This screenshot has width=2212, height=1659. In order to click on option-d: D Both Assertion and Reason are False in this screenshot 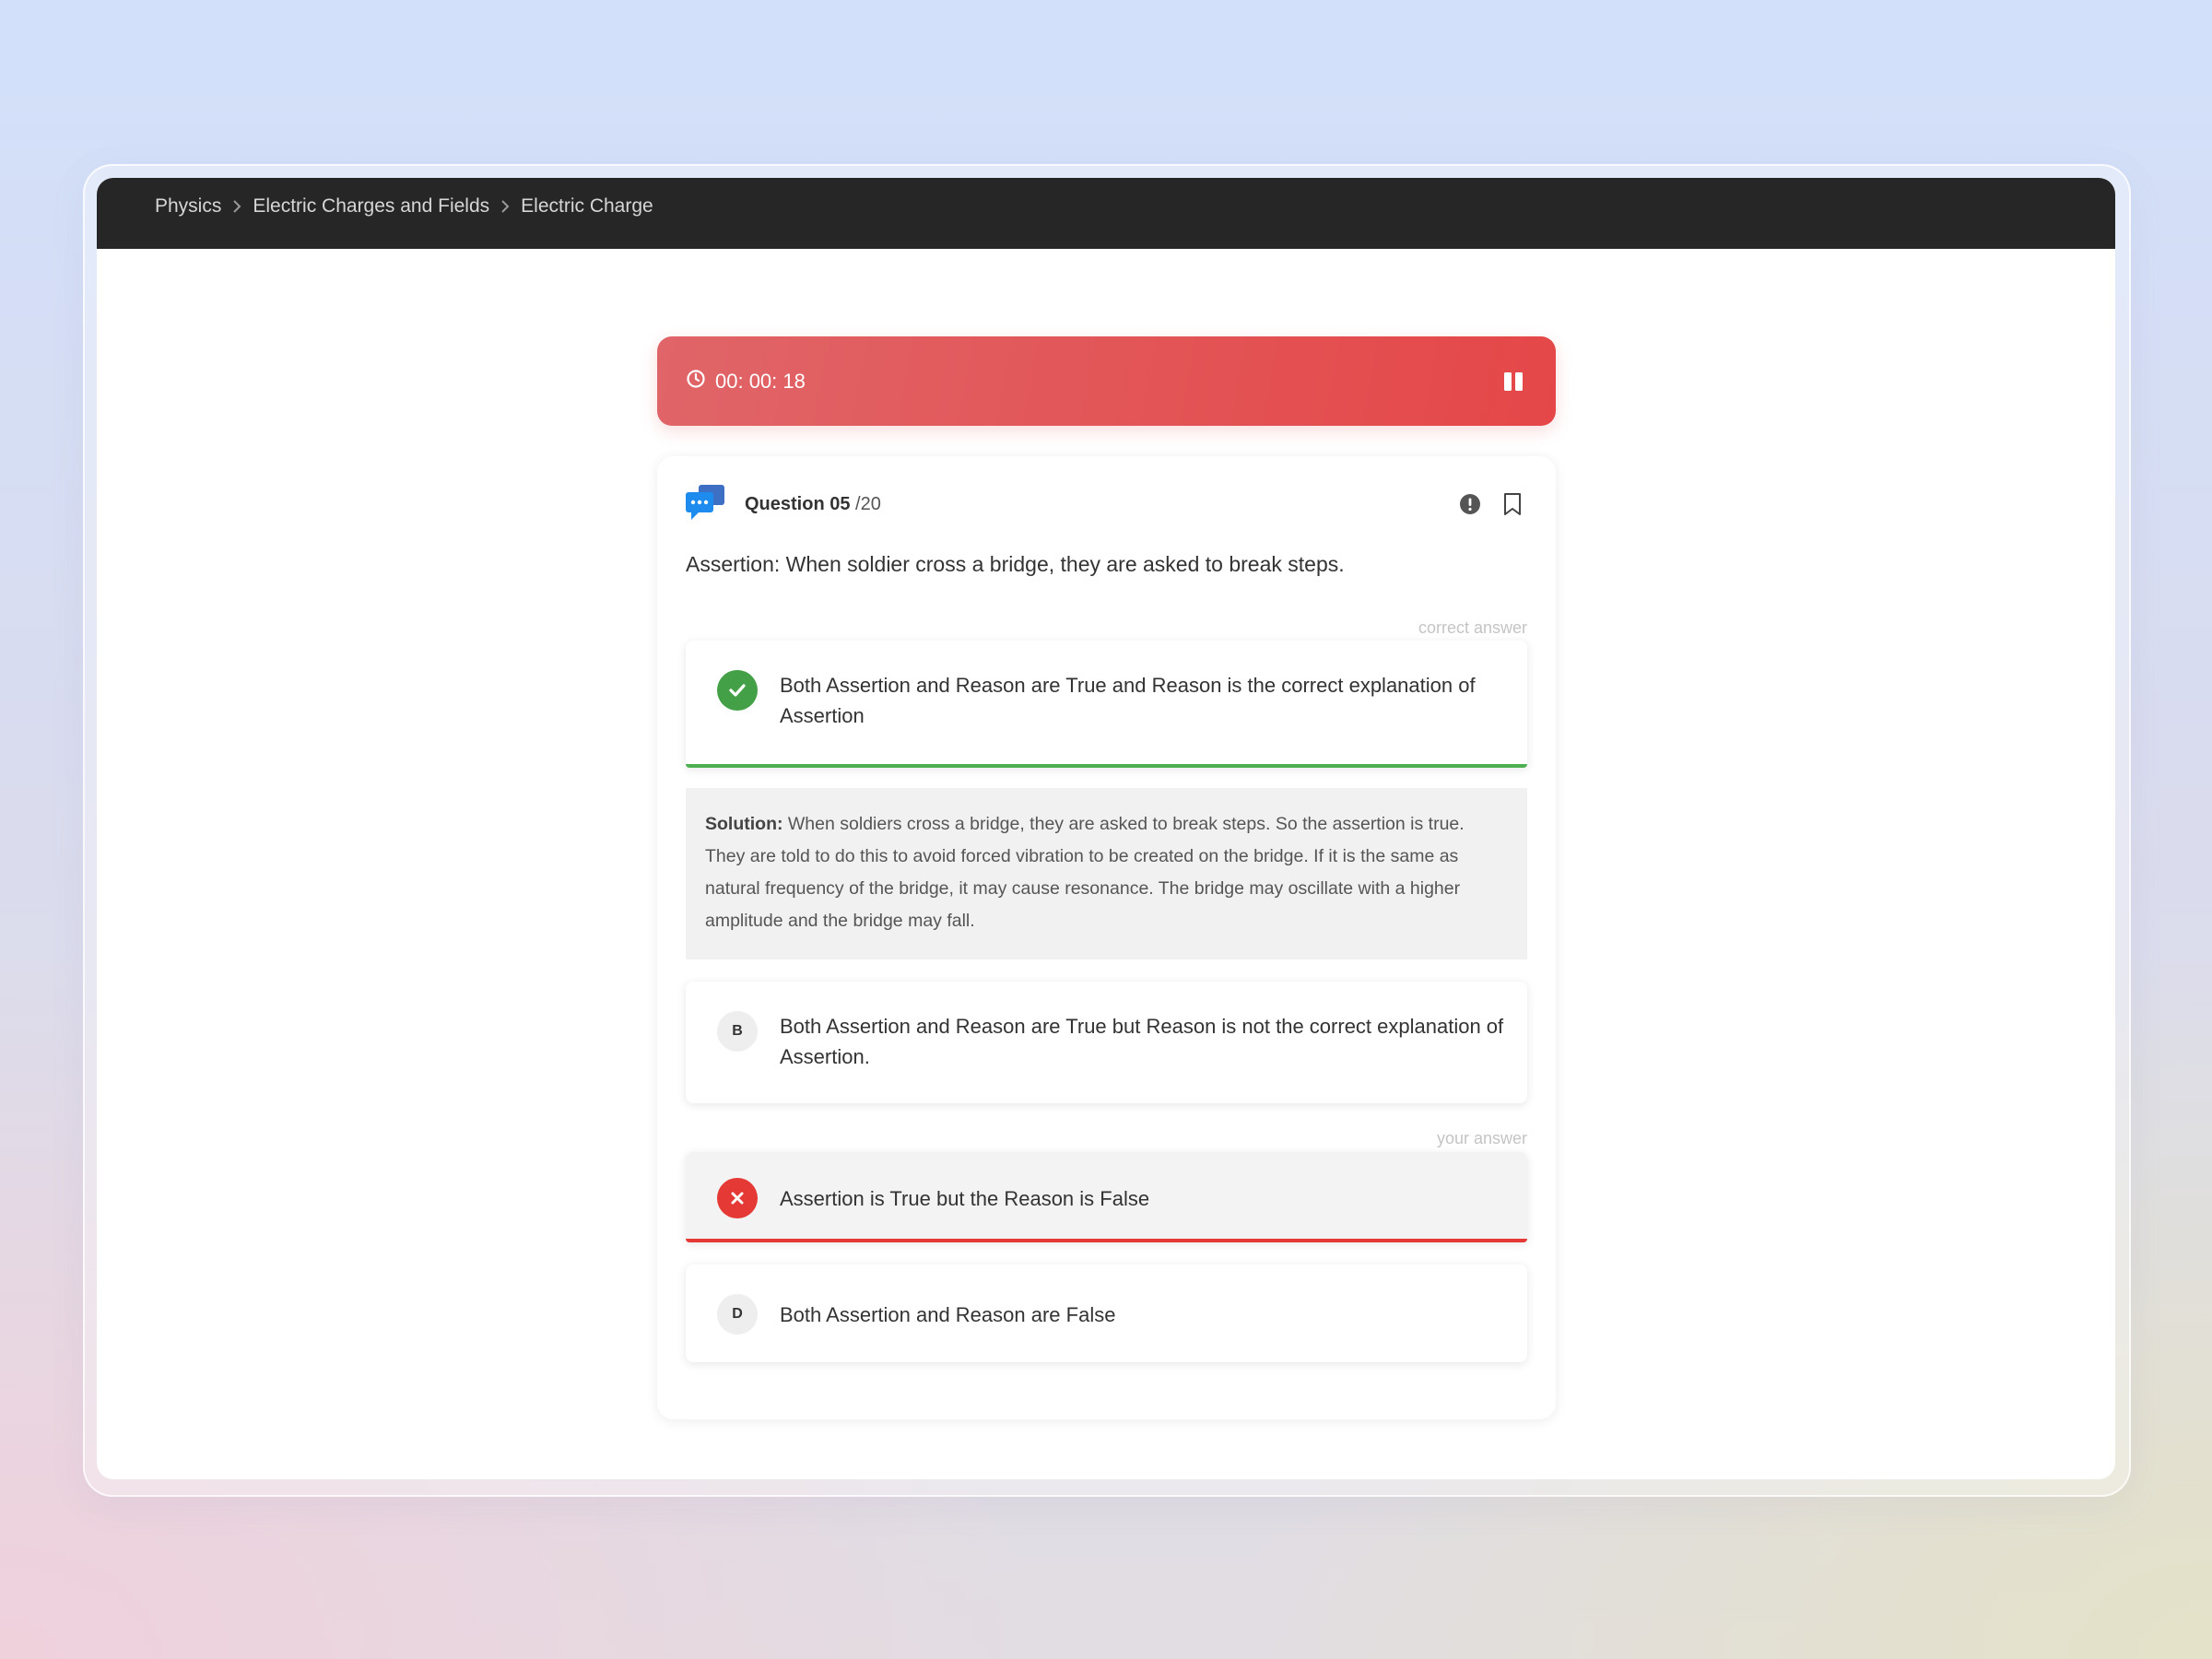, I will do `click(1106, 1313)`.